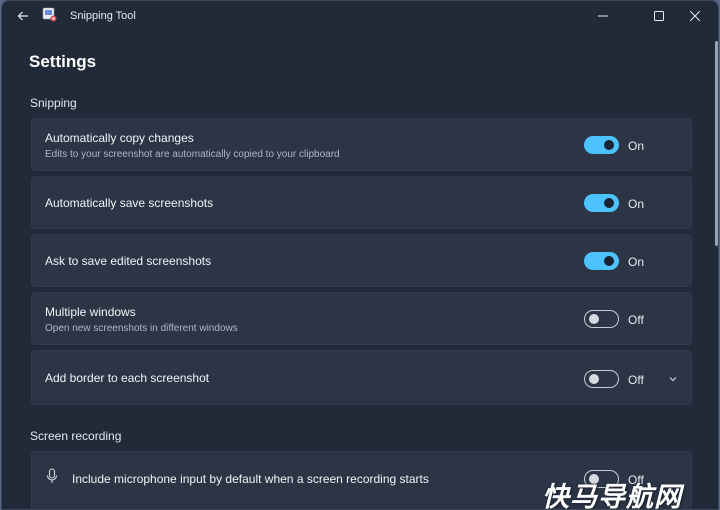  Describe the element at coordinates (361, 377) in the screenshot. I see `setting-add-border: Add border to each screenshot Off` at that location.